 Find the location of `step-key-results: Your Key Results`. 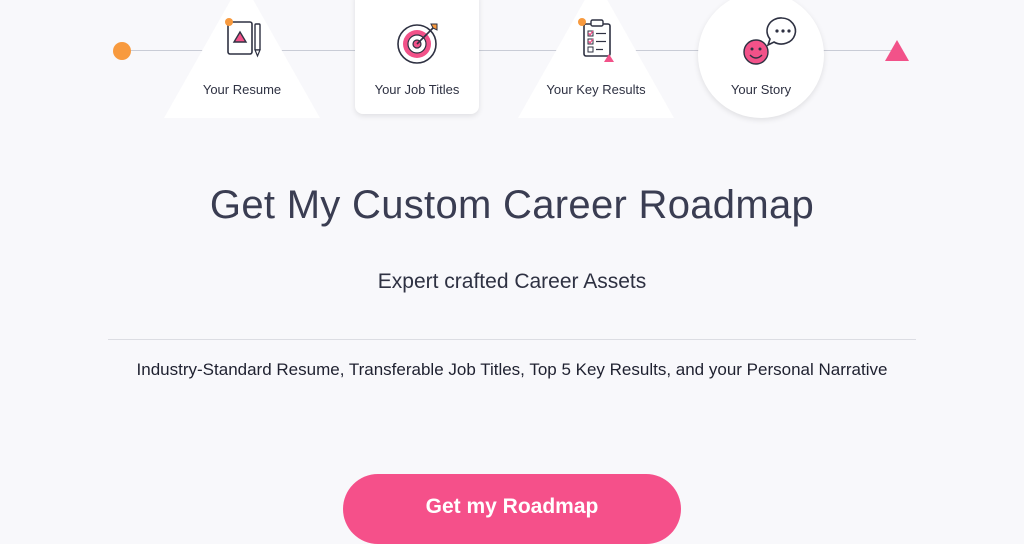

step-key-results: Your Key Results is located at coordinates (596, 59).